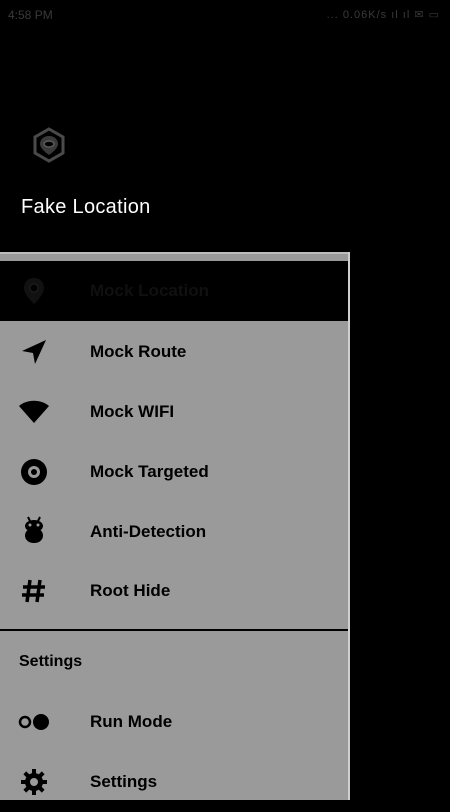 This screenshot has width=450, height=812. I want to click on menu-item-settings: Settings, so click(174, 782).